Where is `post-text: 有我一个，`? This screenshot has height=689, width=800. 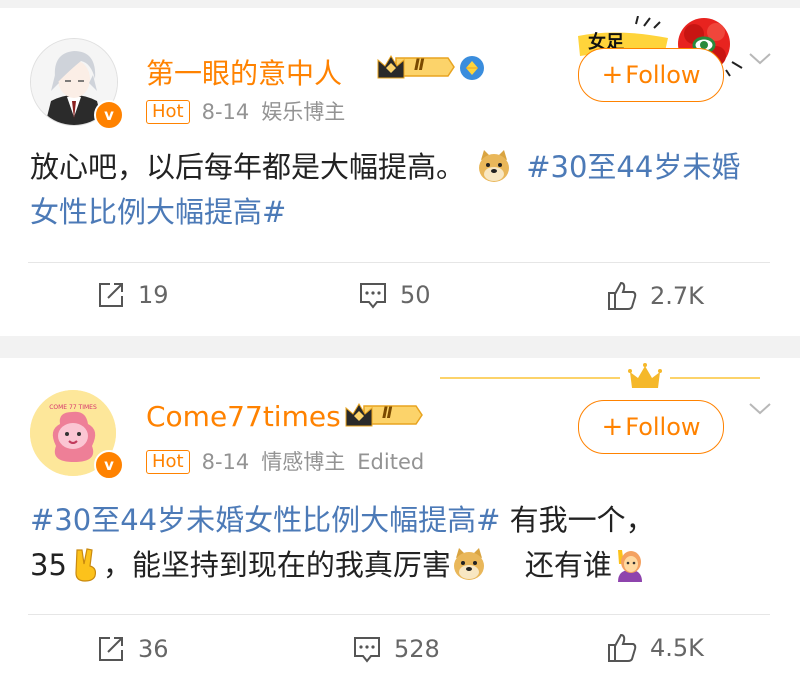 post-text: 有我一个， is located at coordinates (577, 520).